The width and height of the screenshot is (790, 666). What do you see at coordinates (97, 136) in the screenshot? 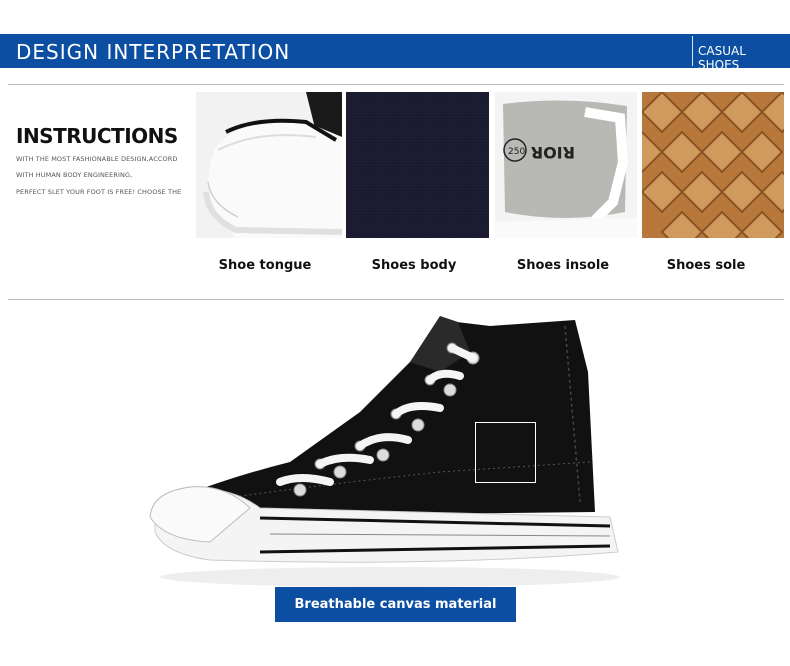
I see `instructions-title: INSTRUCTIONS` at bounding box center [97, 136].